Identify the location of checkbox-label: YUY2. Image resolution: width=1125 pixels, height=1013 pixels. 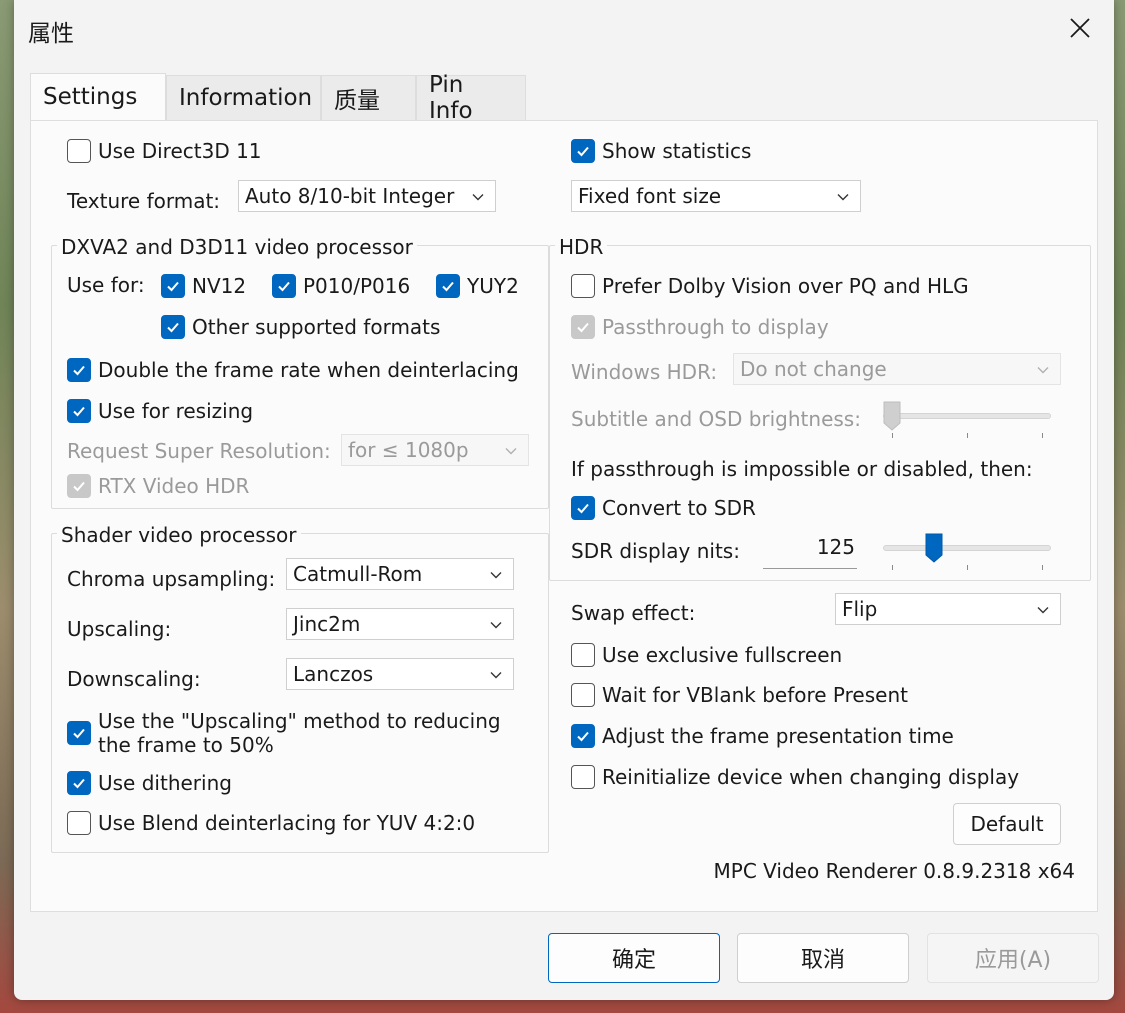
(493, 286).